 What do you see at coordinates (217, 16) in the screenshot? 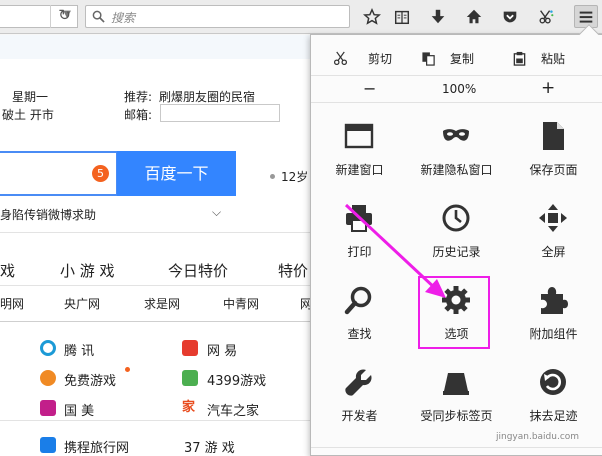
I see `search-input: 搜索` at bounding box center [217, 16].